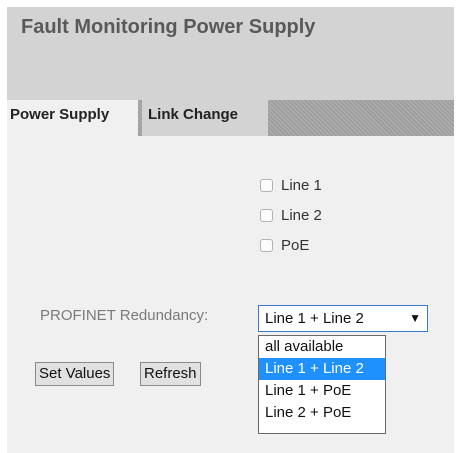  I want to click on set-values-button: Set Values, so click(75, 374).